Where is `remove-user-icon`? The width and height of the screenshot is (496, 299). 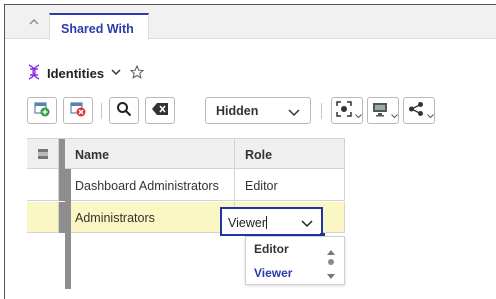 remove-user-icon is located at coordinates (78, 110).